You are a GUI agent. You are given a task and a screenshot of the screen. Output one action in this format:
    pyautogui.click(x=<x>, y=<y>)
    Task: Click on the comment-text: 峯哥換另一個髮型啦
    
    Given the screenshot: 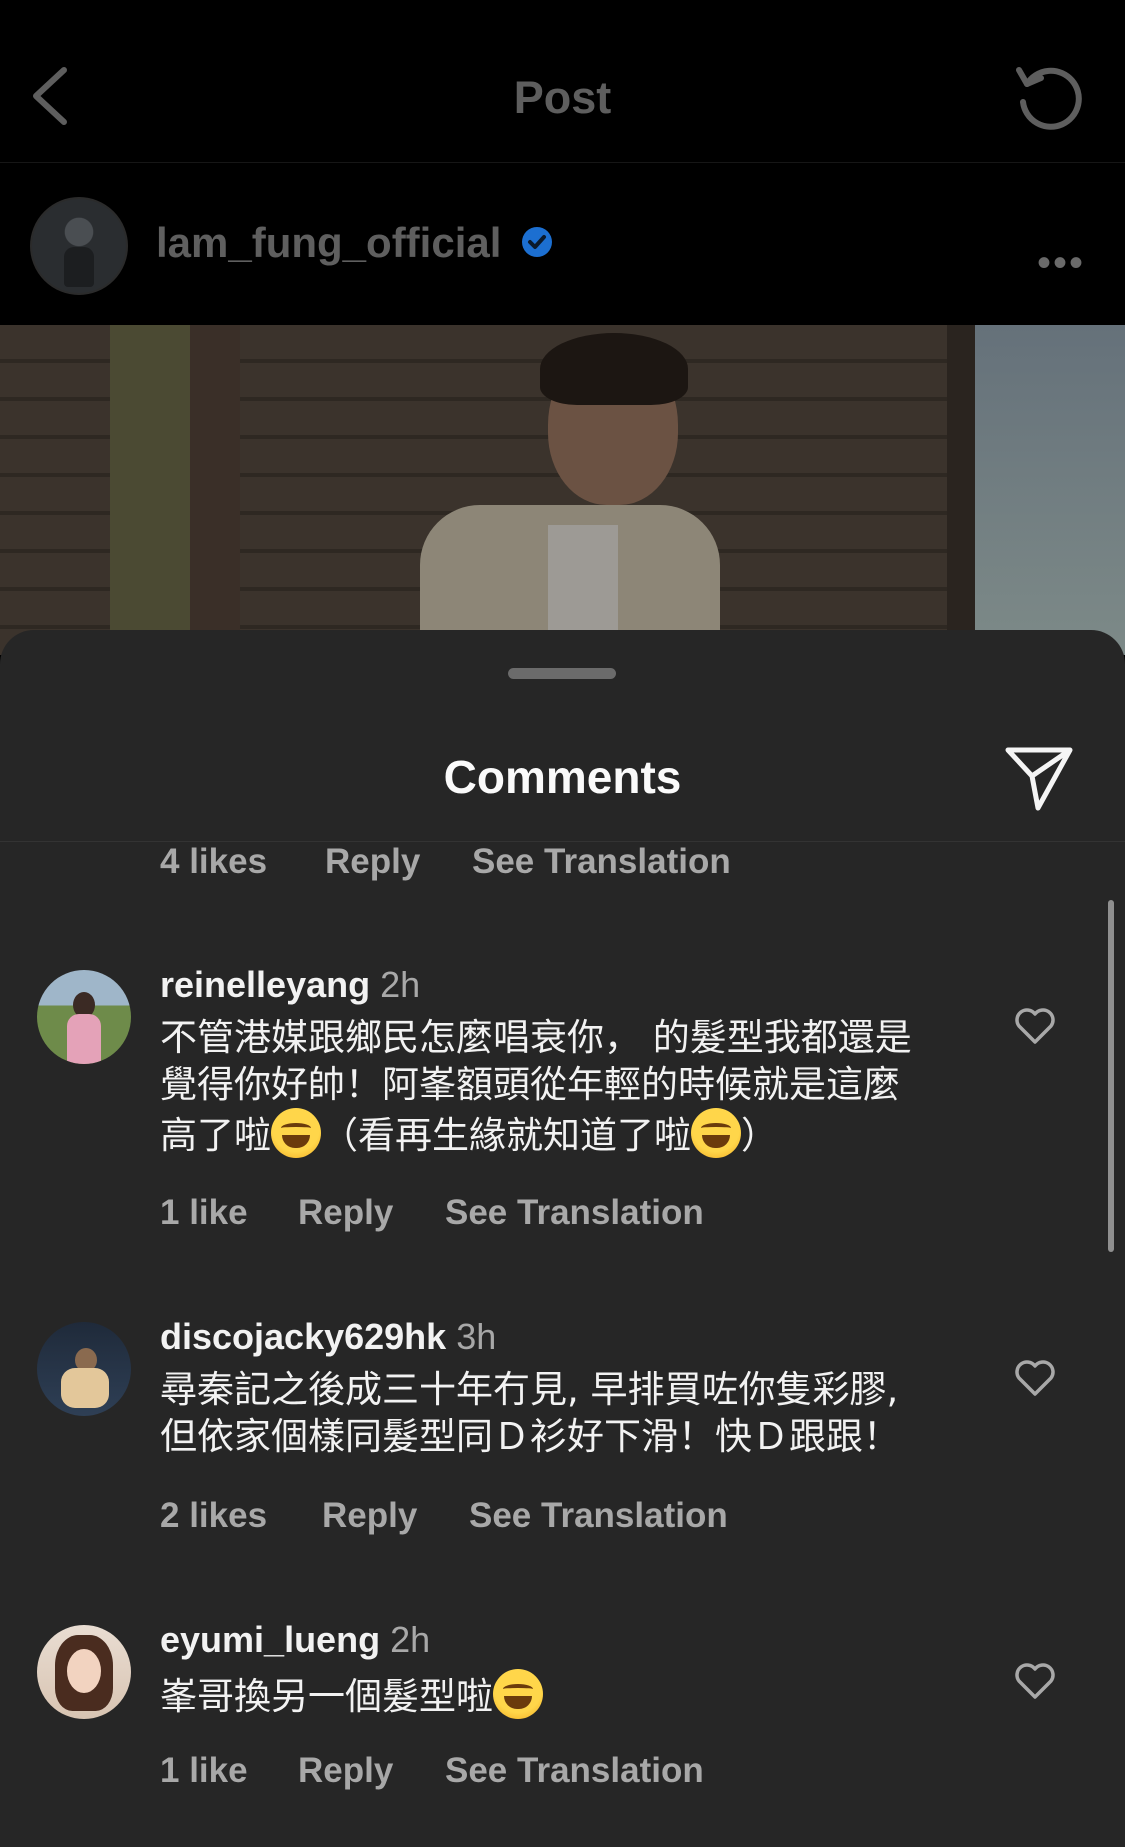 What is the action you would take?
    pyautogui.click(x=560, y=1694)
    